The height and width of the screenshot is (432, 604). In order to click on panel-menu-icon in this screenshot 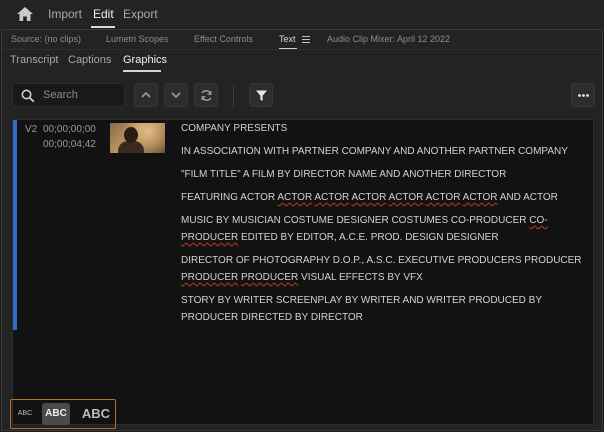, I will do `click(306, 39)`.